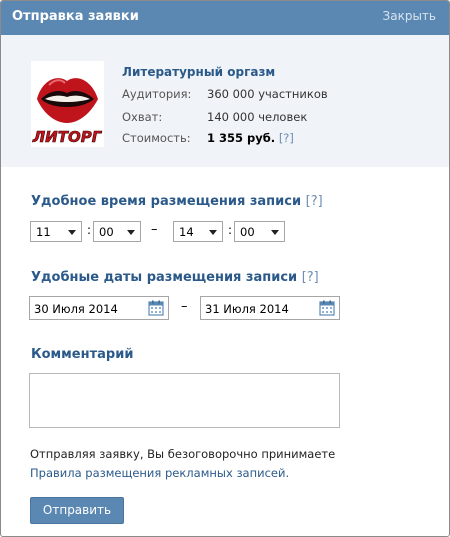 The image size is (450, 537). What do you see at coordinates (106, 232) in the screenshot?
I see `from-minute-value: 00` at bounding box center [106, 232].